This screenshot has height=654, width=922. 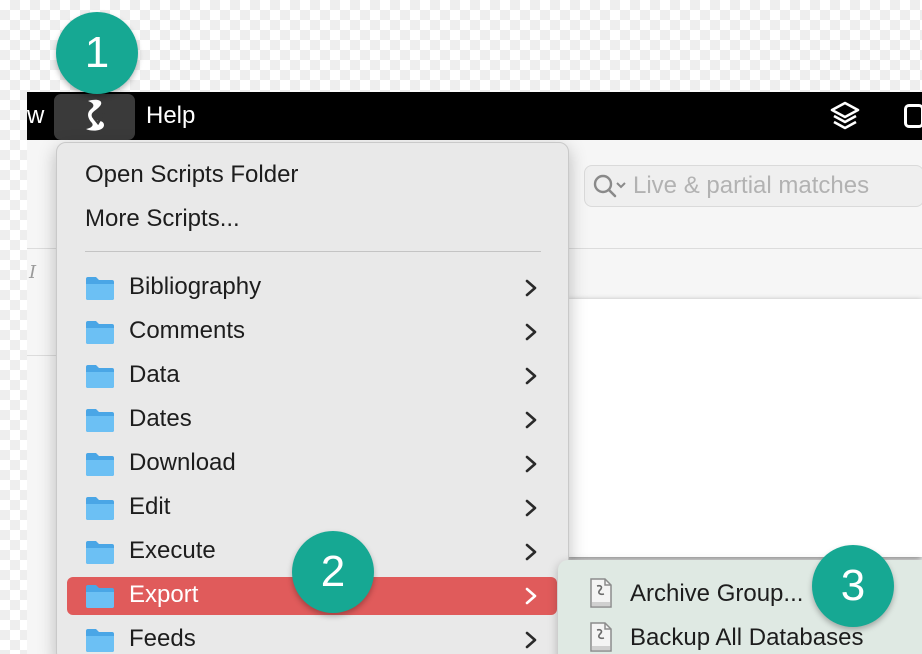 I want to click on menu-item-download: Download, so click(x=312, y=464).